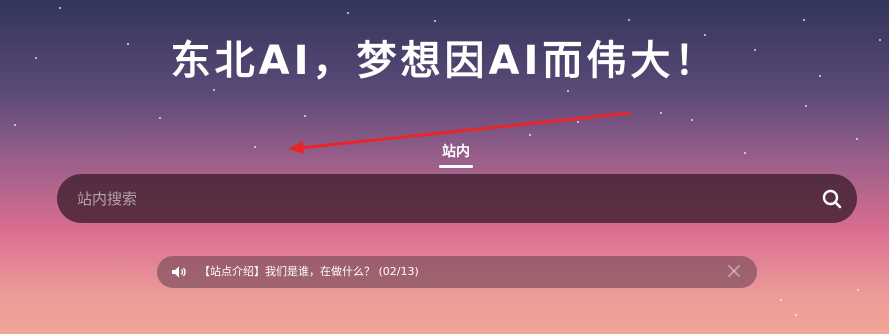 The width and height of the screenshot is (889, 334). I want to click on close-icon, so click(734, 271).